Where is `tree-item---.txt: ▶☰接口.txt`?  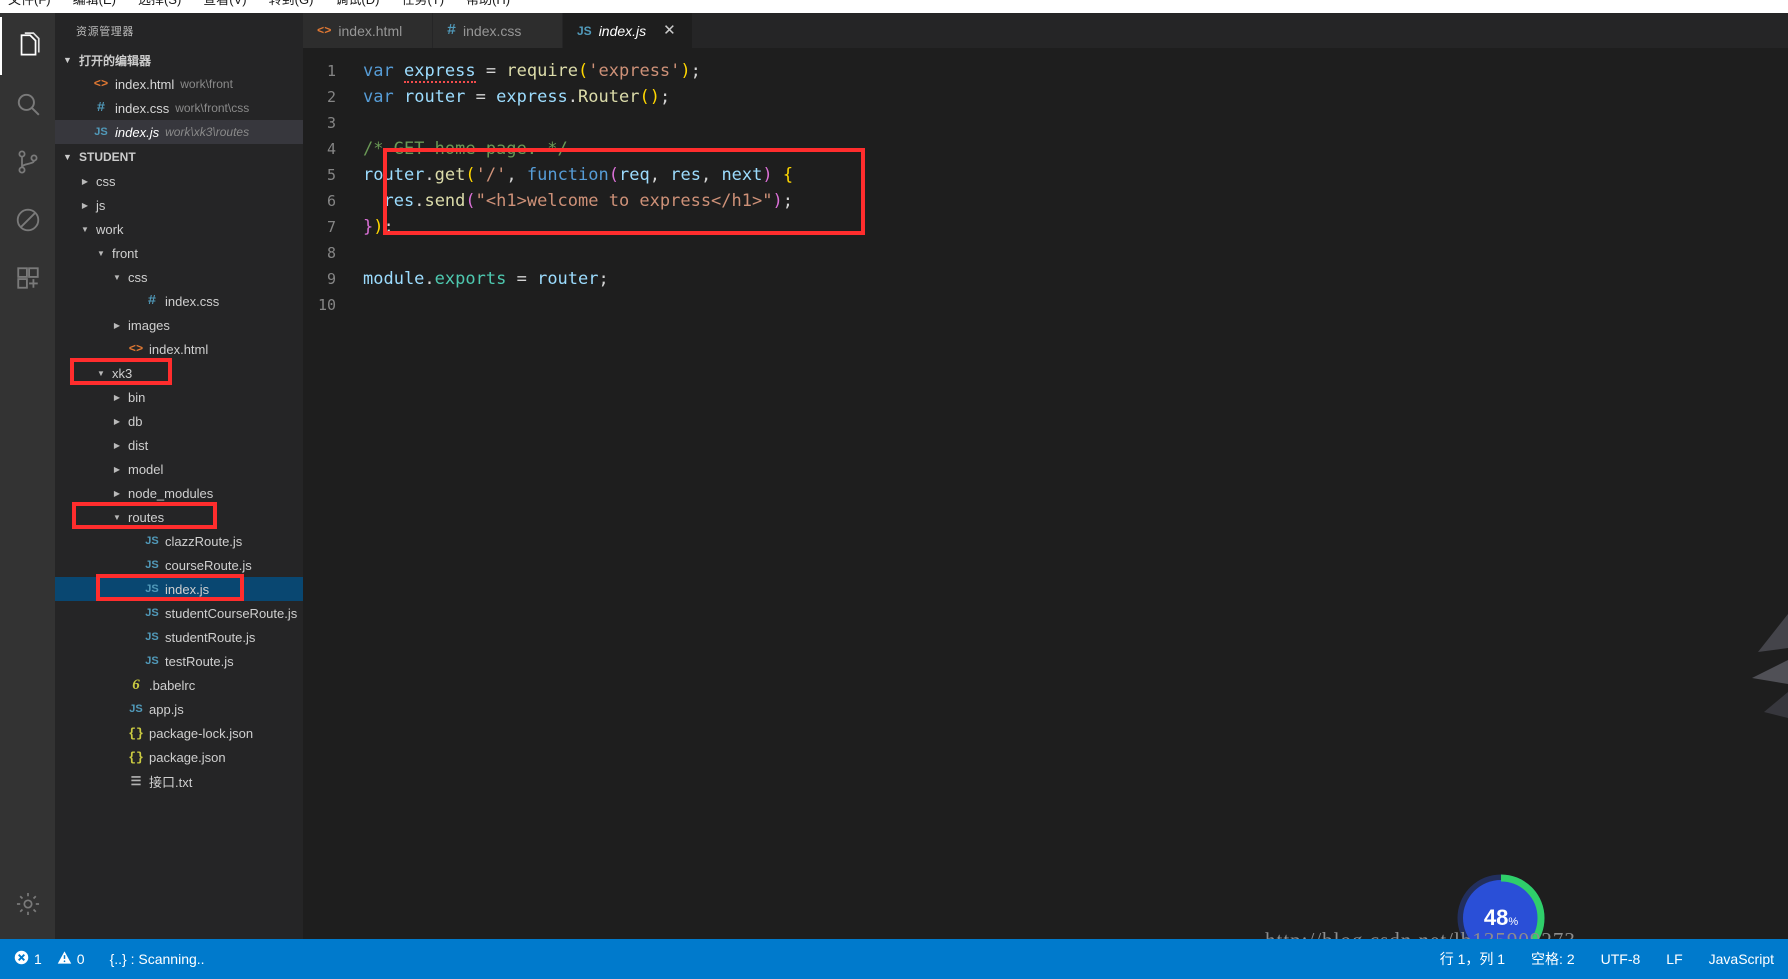
tree-item---.txt: ▶☰接口.txt is located at coordinates (179, 781).